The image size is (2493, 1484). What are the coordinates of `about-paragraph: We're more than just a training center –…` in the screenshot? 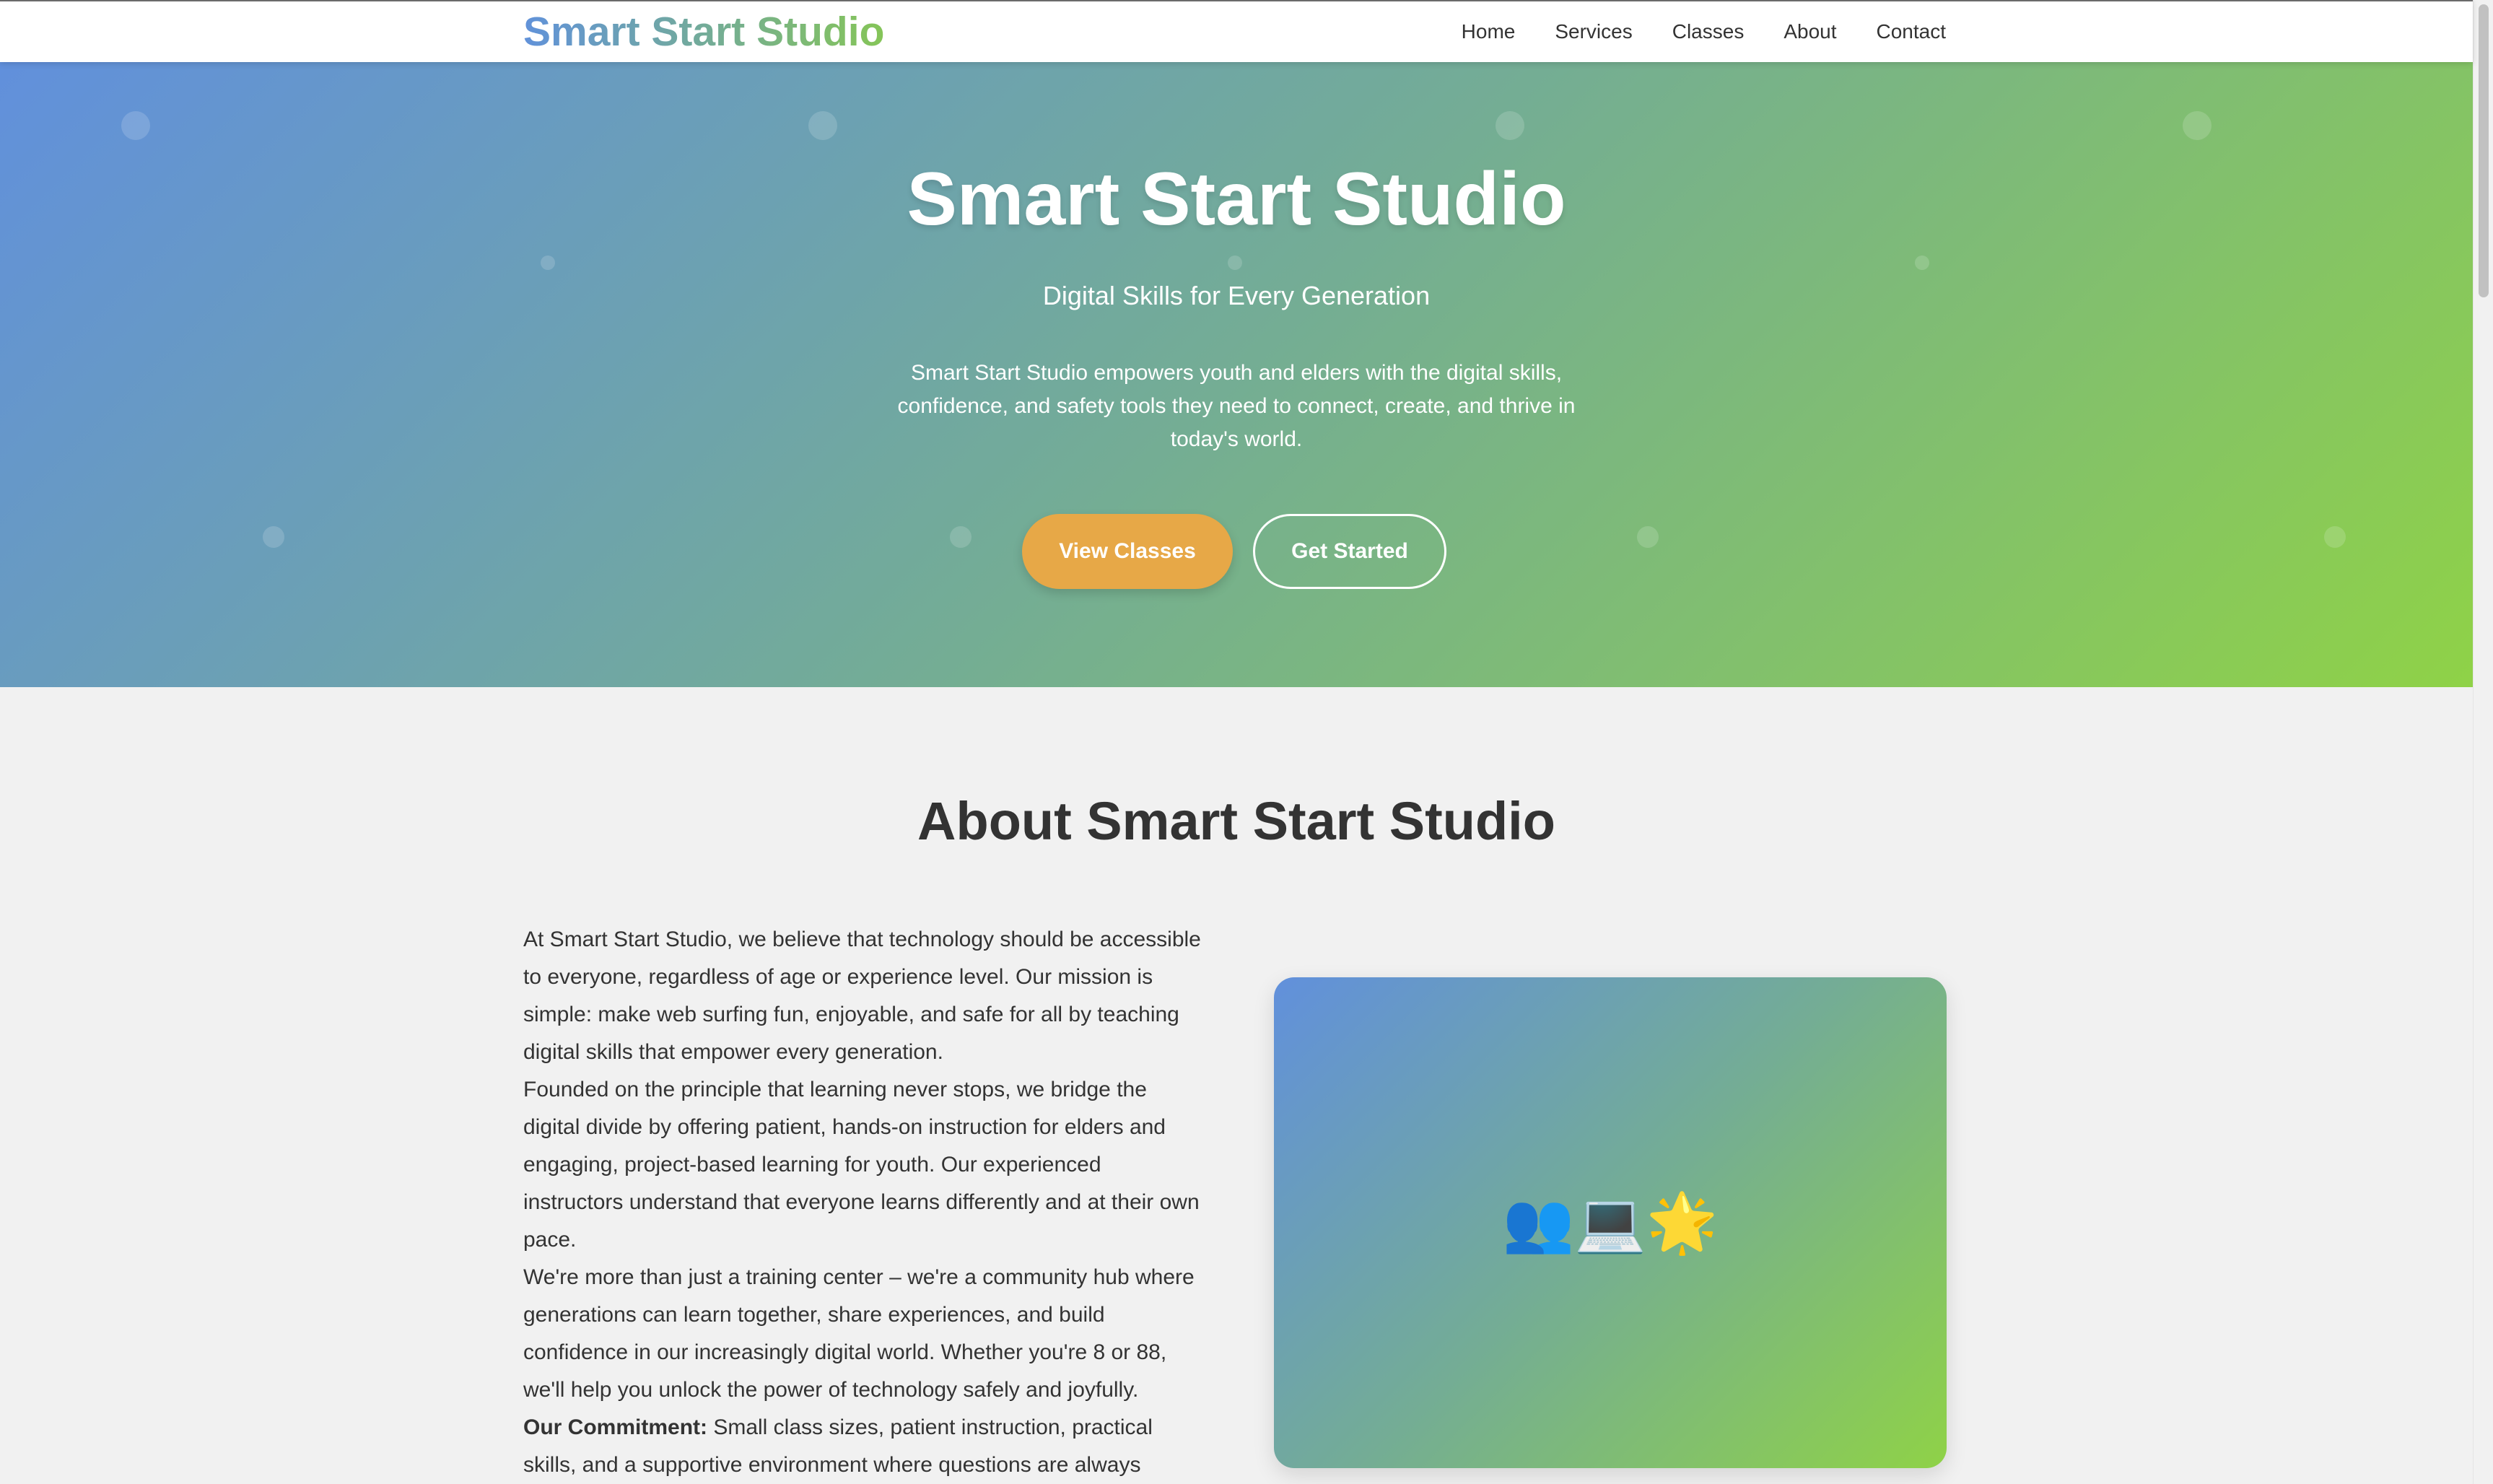 It's located at (859, 1333).